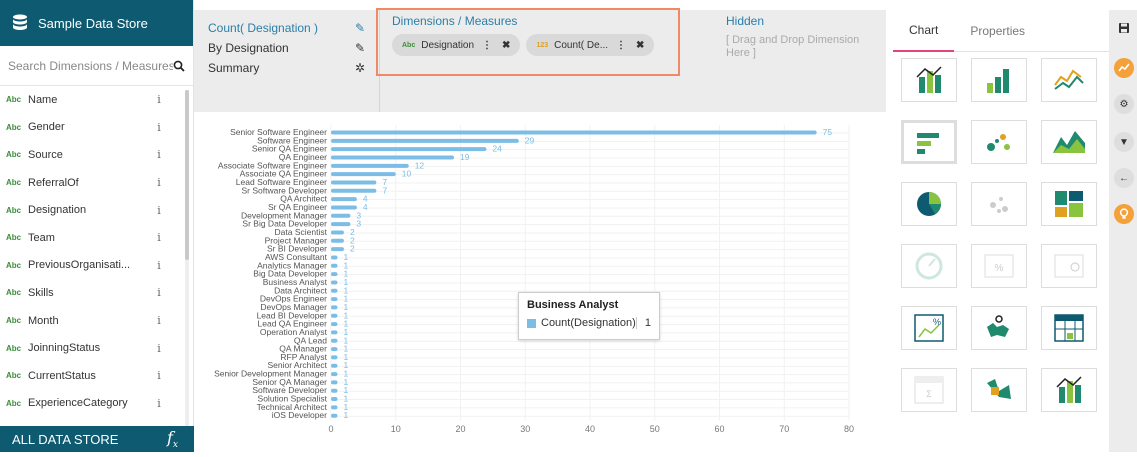  What do you see at coordinates (1069, 204) in the screenshot?
I see `treemap-icon` at bounding box center [1069, 204].